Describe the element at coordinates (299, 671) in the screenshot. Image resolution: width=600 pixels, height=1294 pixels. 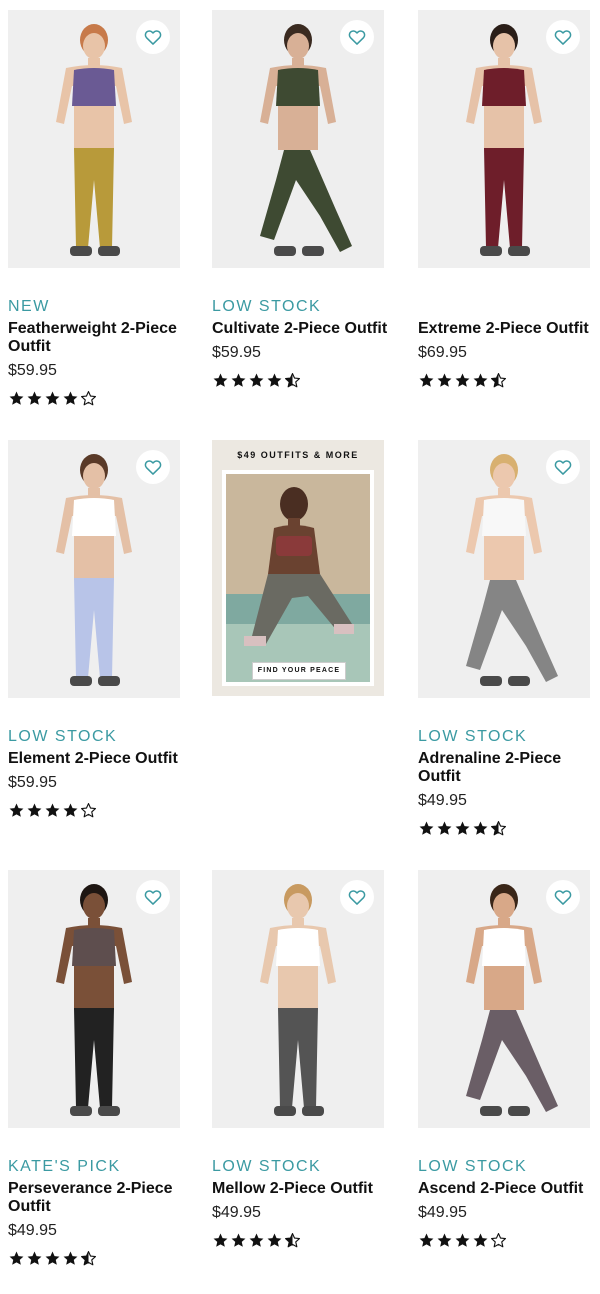
I see `promo-cta-button: FIND YOUR PEACE` at that location.